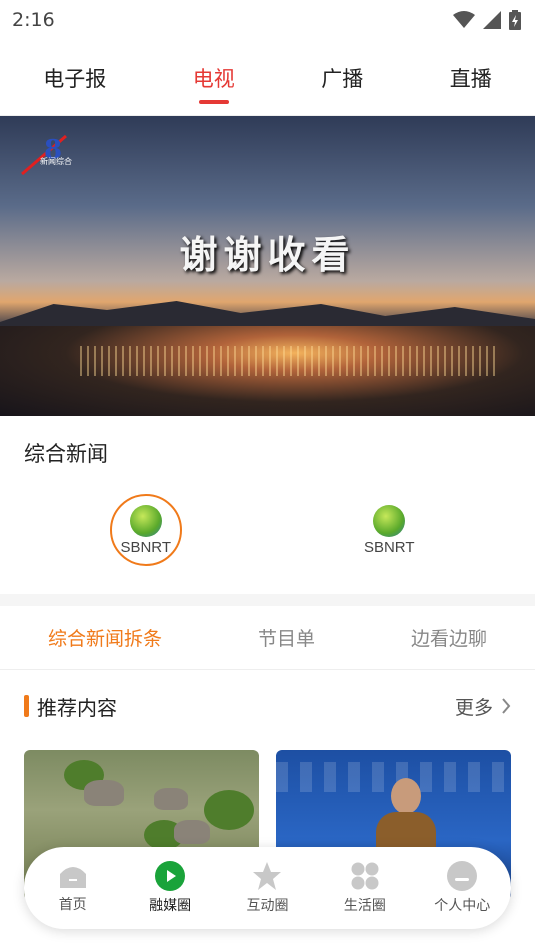 The height and width of the screenshot is (951, 535). Describe the element at coordinates (170, 906) in the screenshot. I see `nav-media-circle-label: 融媒圈` at that location.